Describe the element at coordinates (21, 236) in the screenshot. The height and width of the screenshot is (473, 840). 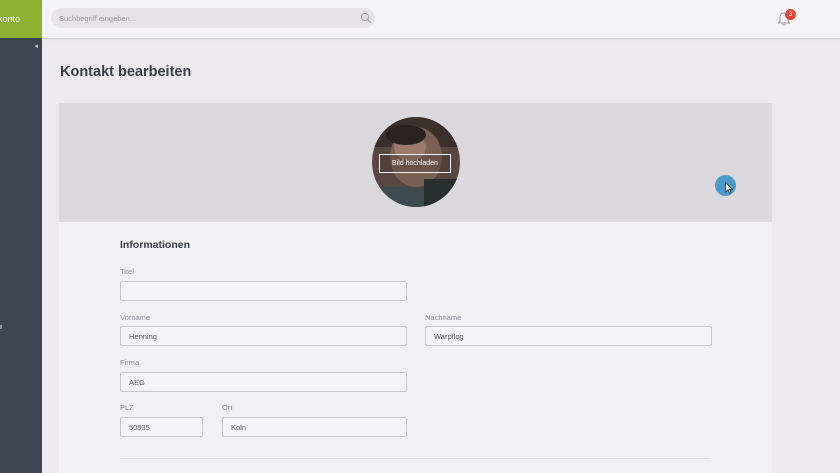
I see `sidebar: konto ◂` at that location.